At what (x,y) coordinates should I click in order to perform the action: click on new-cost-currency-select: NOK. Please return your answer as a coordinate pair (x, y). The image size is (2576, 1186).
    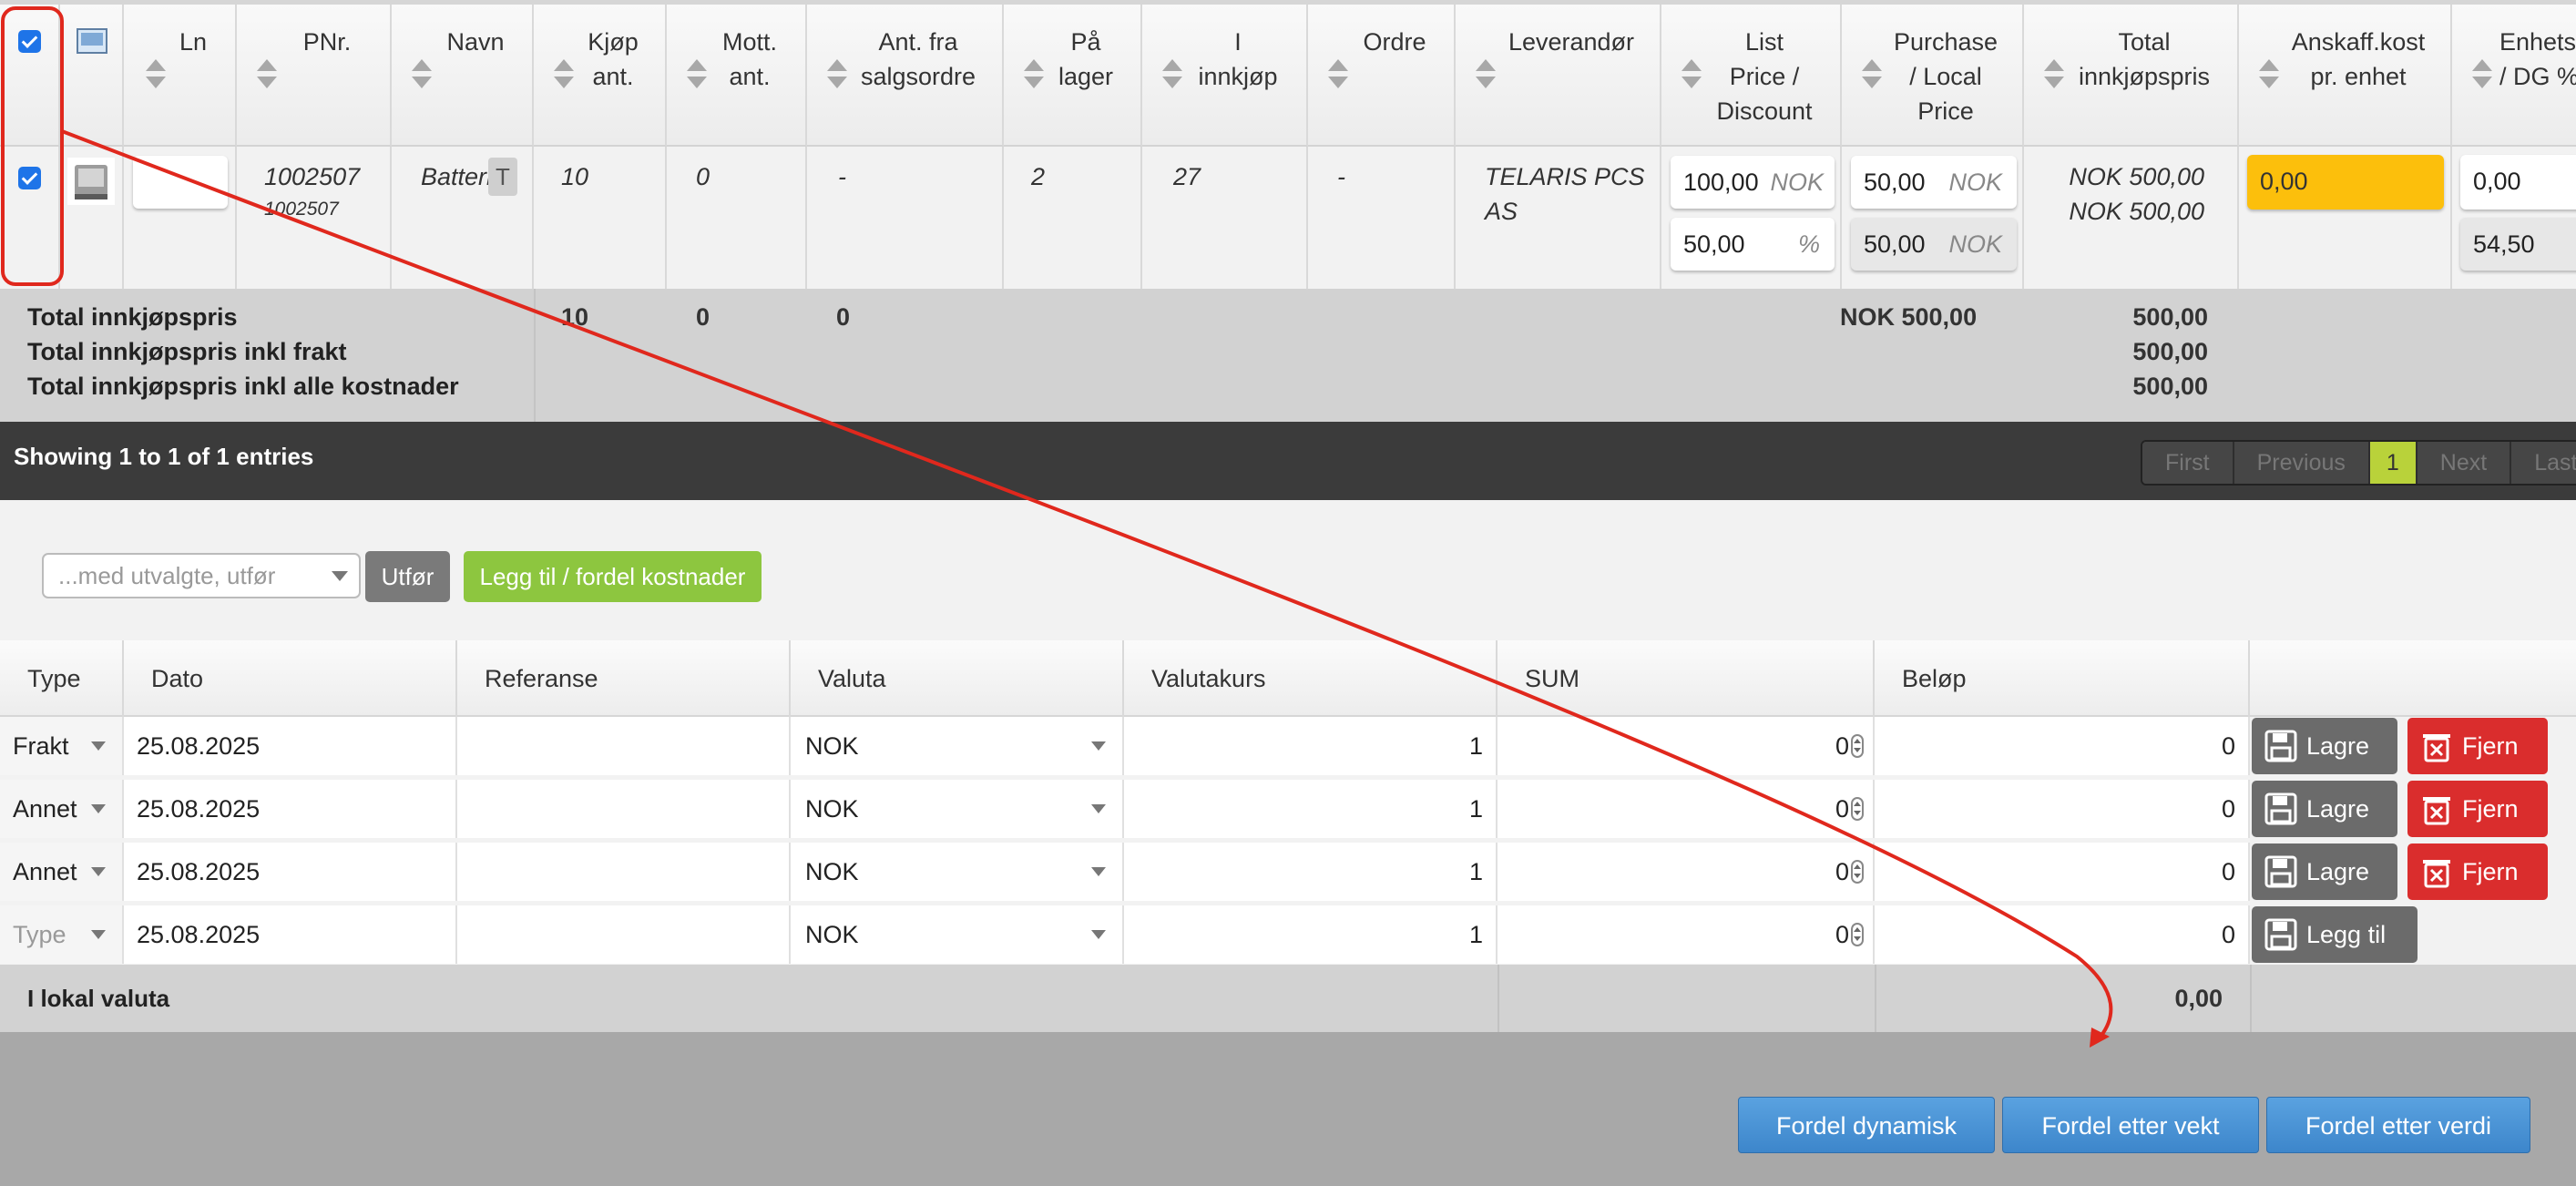
    Looking at the image, I should click on (957, 934).